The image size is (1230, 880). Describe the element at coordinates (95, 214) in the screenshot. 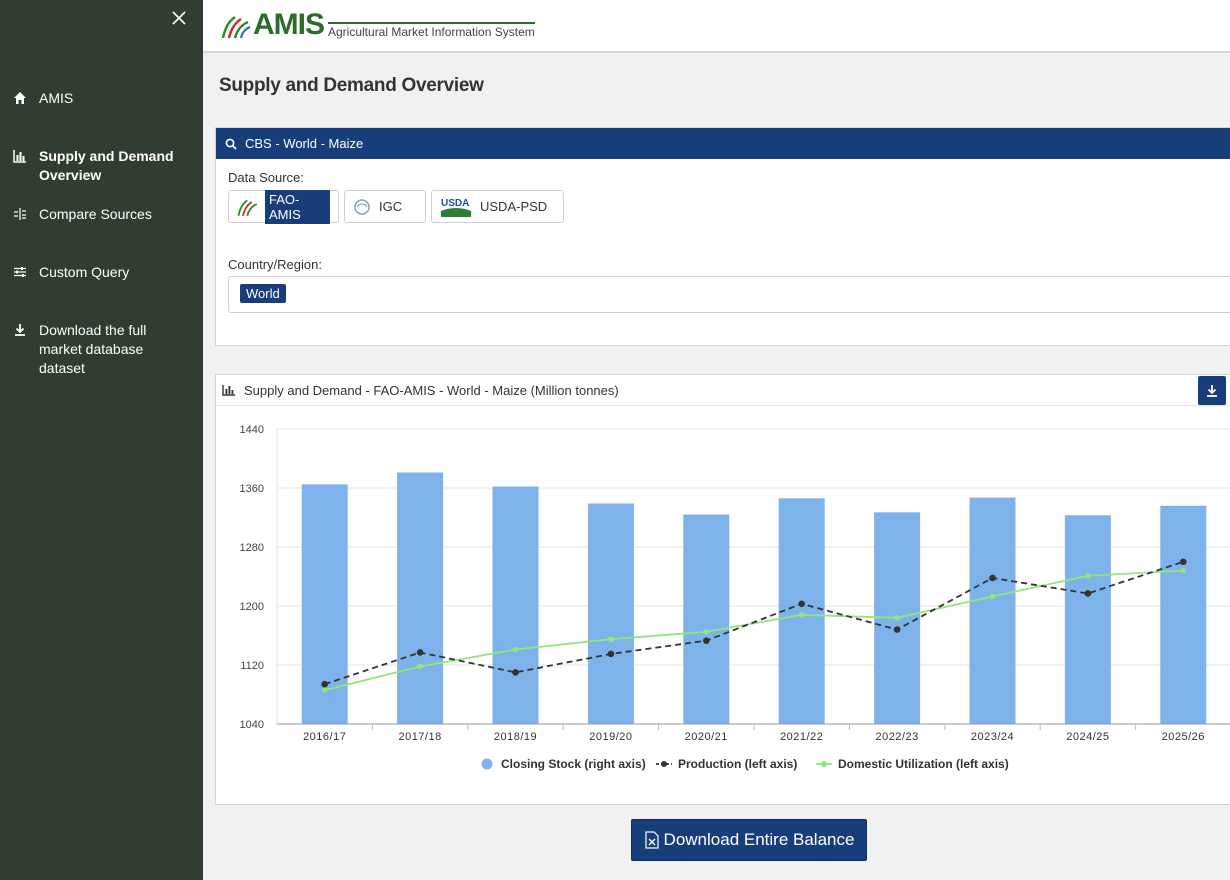

I see `sidebar-item-label: Compare Sources` at that location.